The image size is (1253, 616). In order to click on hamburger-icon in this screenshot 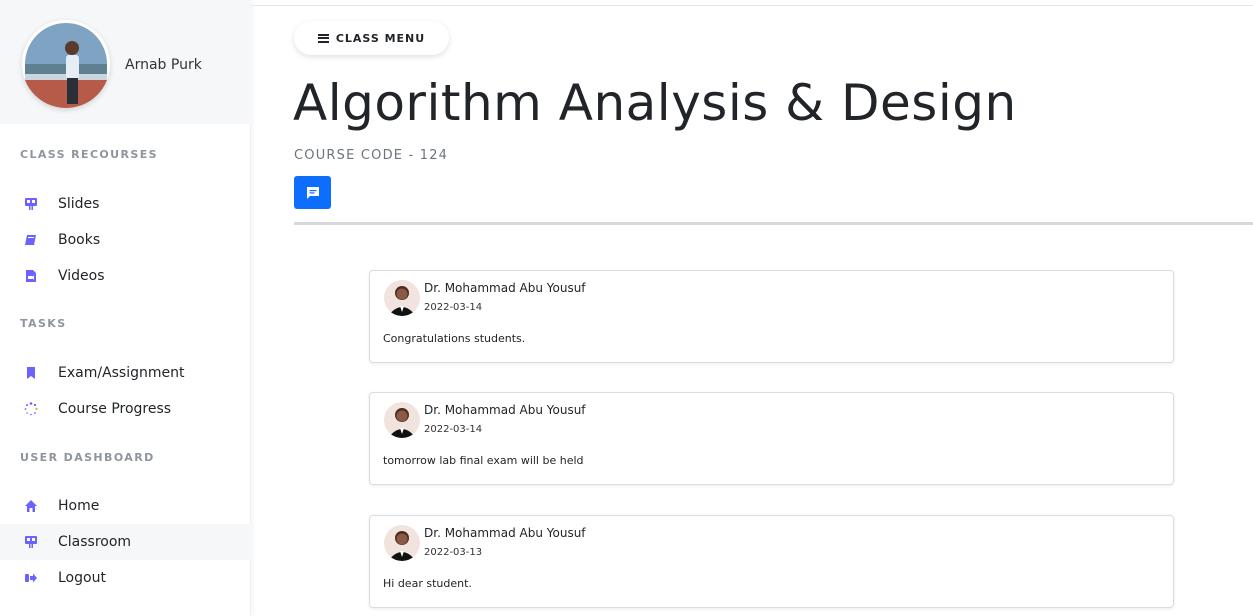, I will do `click(323, 38)`.